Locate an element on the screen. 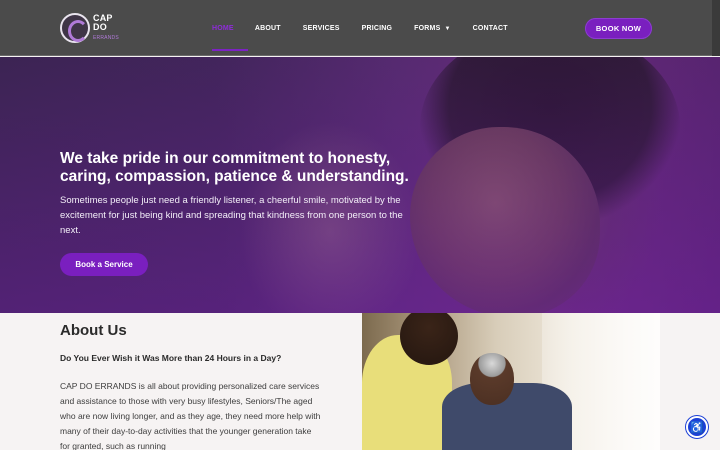  photo-senior-head is located at coordinates (492, 379).